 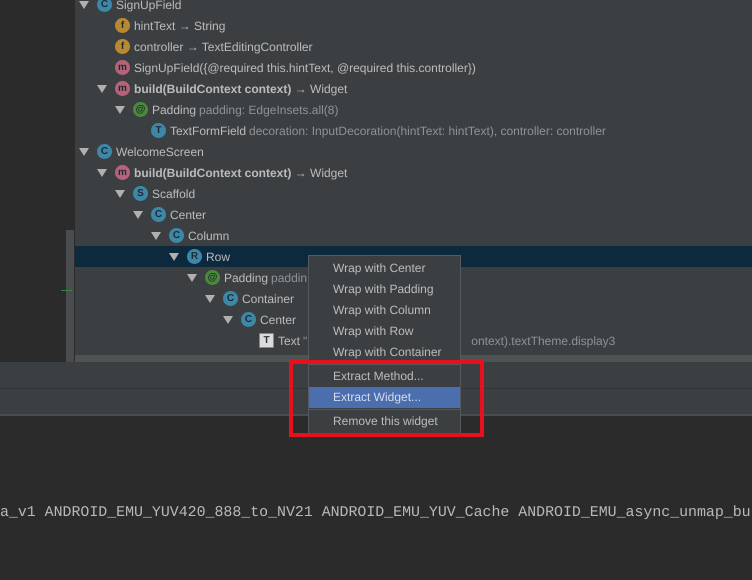 I want to click on class-icon: T, so click(x=158, y=130).